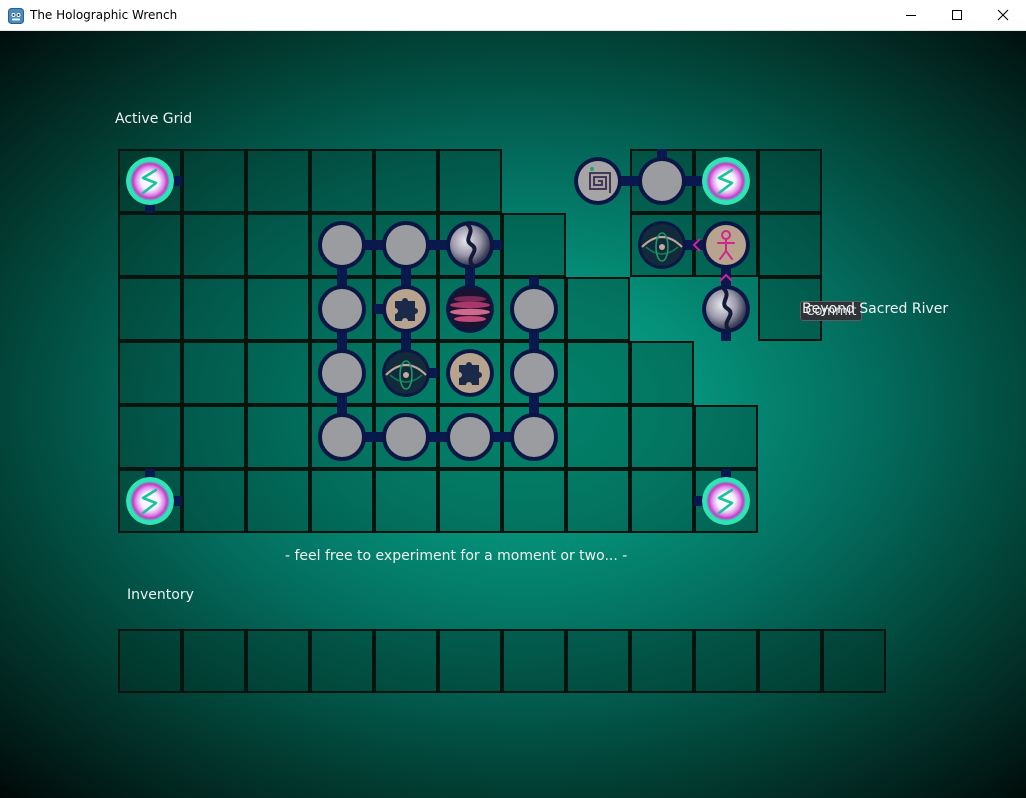 The image size is (1026, 798). What do you see at coordinates (697, 245) in the screenshot?
I see `chevron-left-icon` at bounding box center [697, 245].